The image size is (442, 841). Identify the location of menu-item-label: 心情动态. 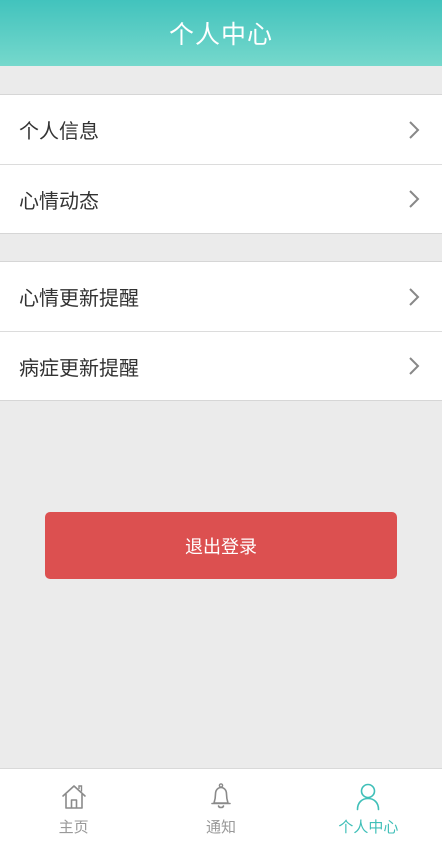
(59, 200).